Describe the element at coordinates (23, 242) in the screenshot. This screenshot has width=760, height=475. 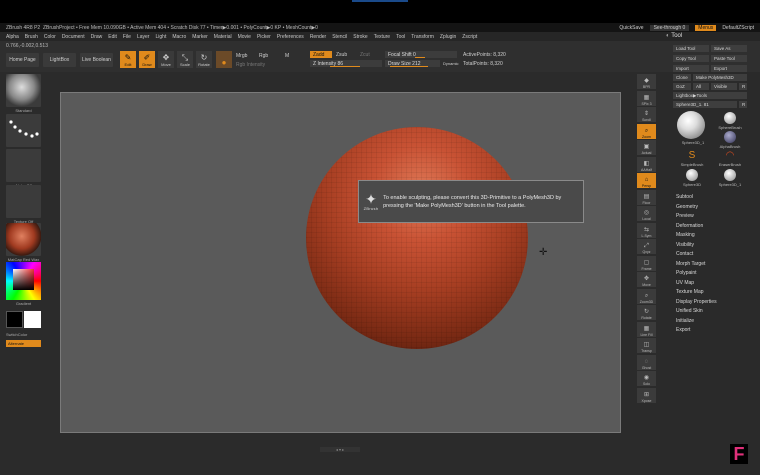
I see `material-selector: MatCap Red Wax` at that location.